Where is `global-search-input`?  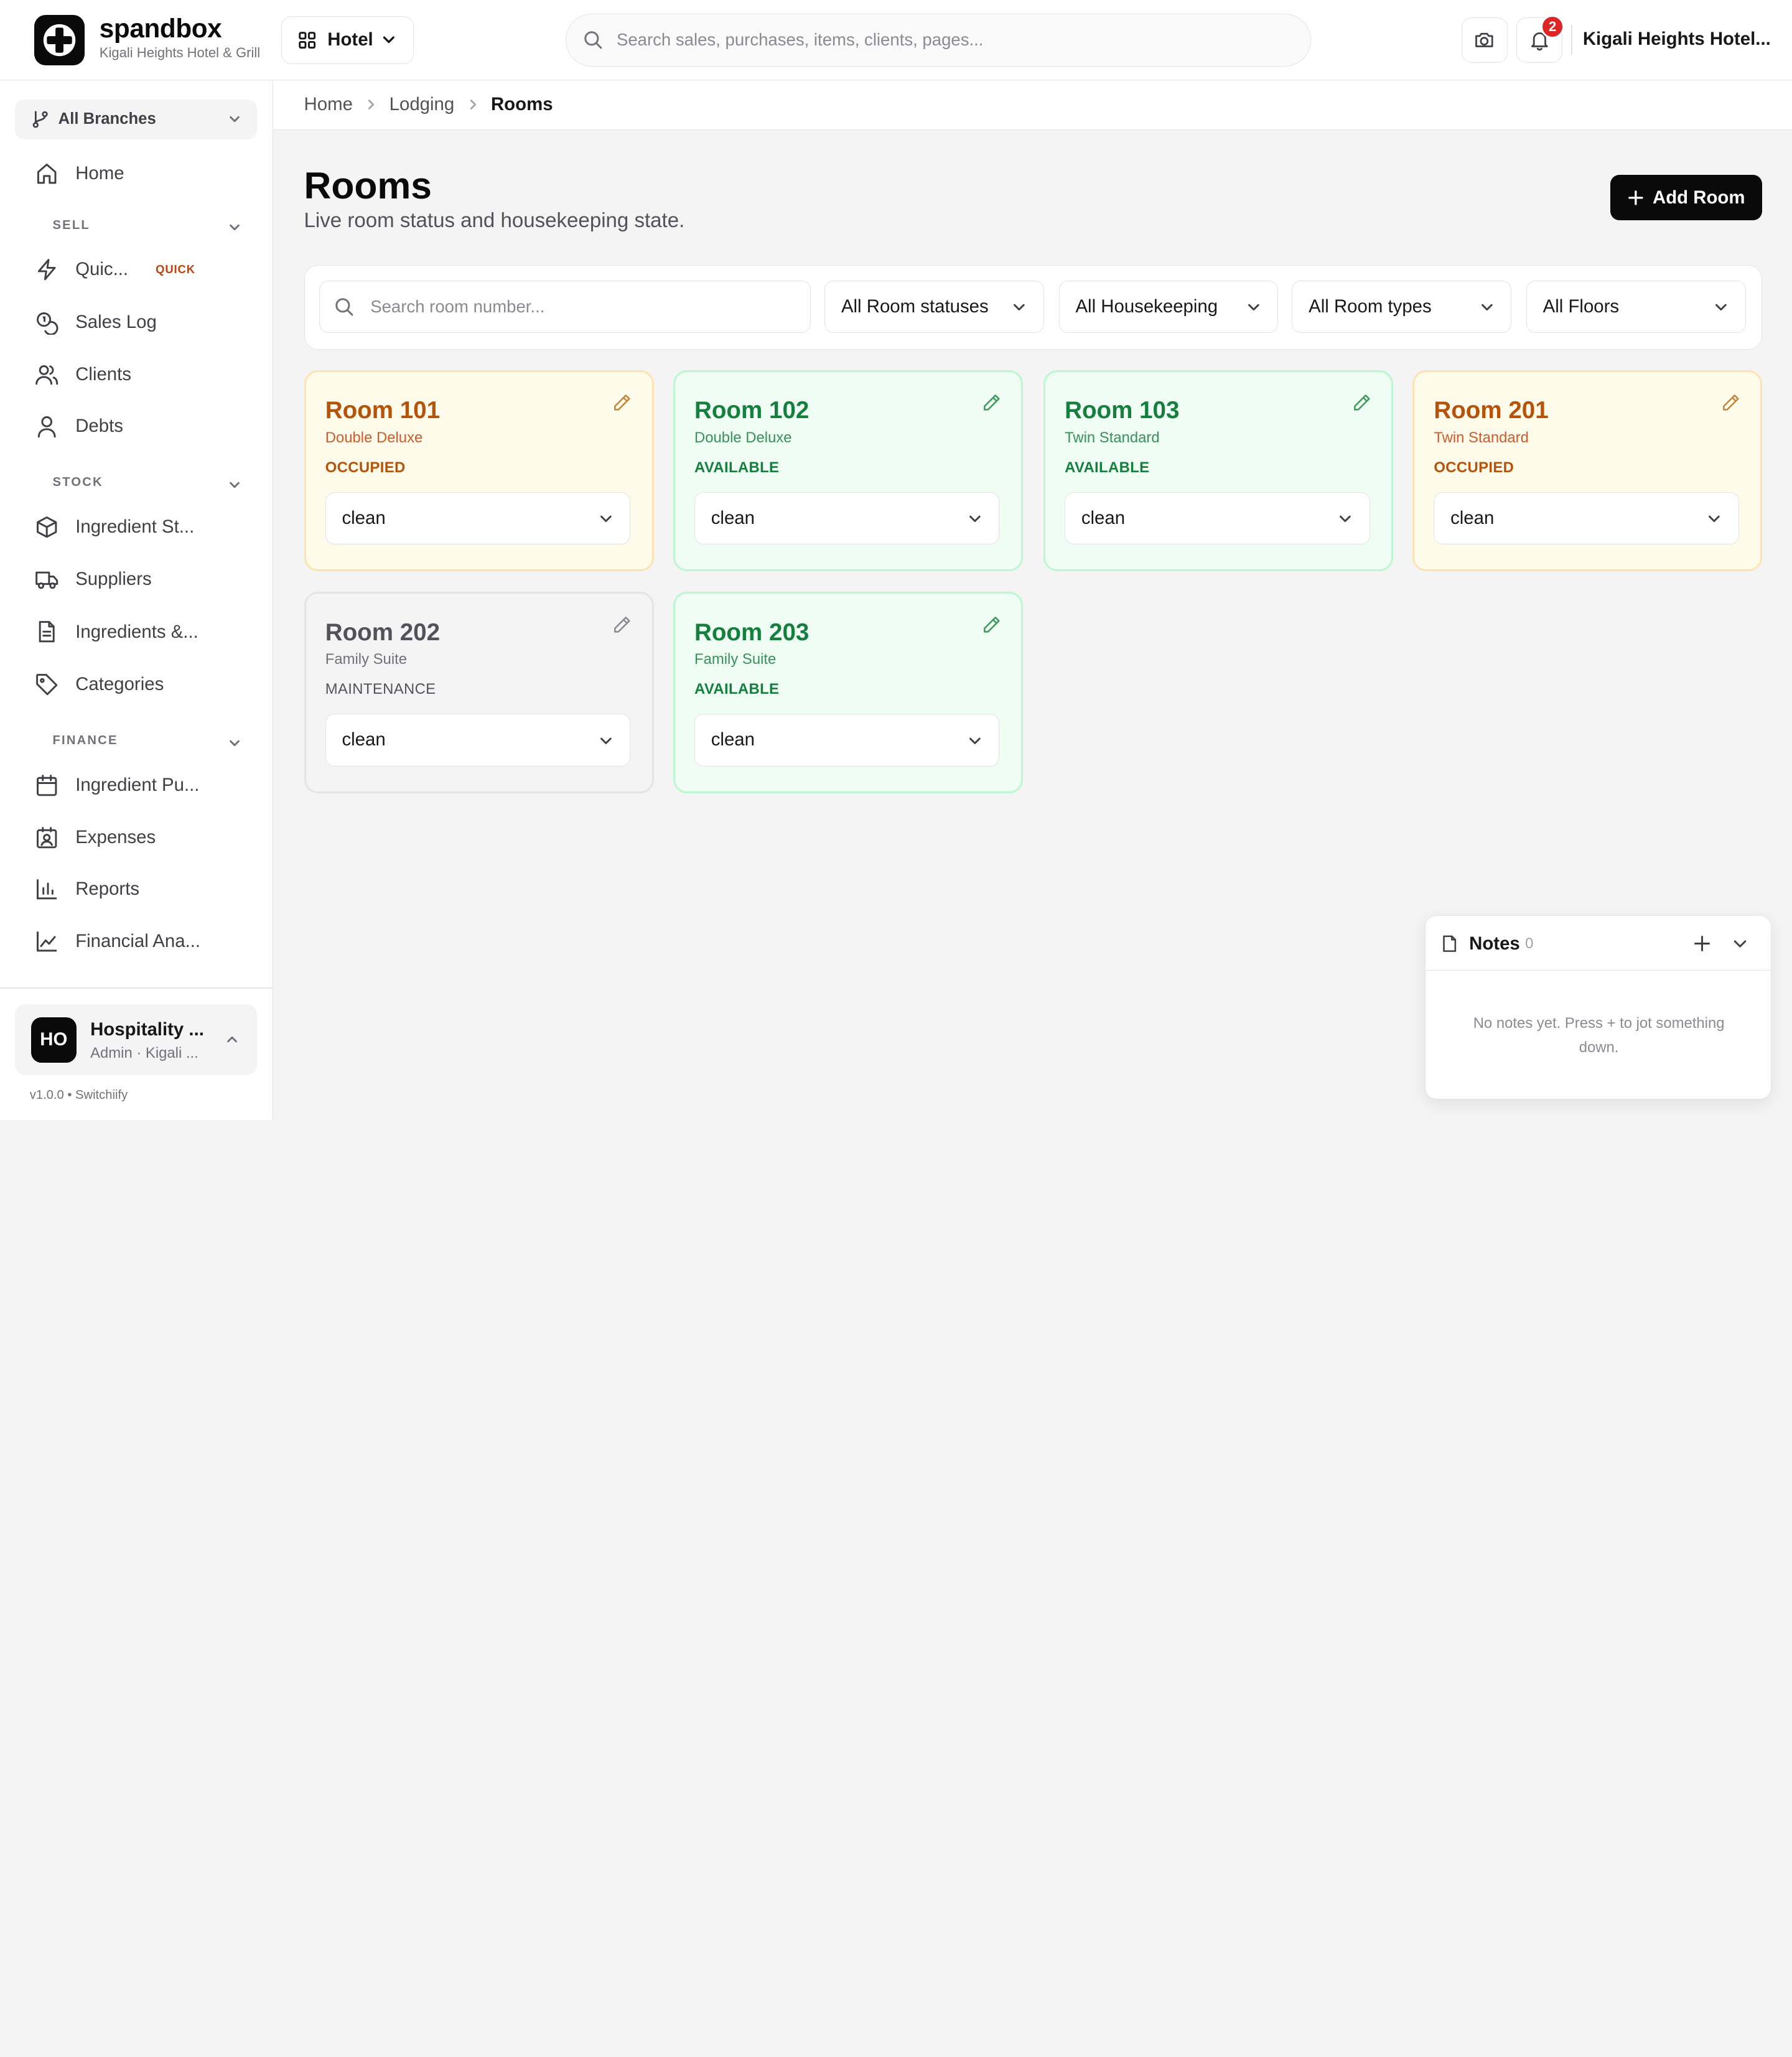 global-search-input is located at coordinates (938, 40).